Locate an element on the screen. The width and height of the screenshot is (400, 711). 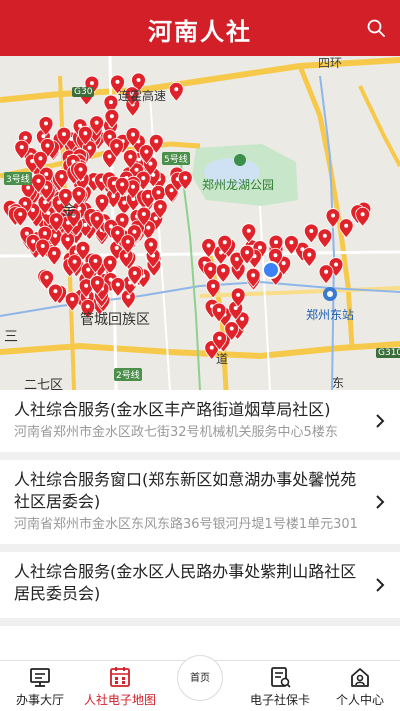
dong-label: 东 is located at coordinates (338, 383).